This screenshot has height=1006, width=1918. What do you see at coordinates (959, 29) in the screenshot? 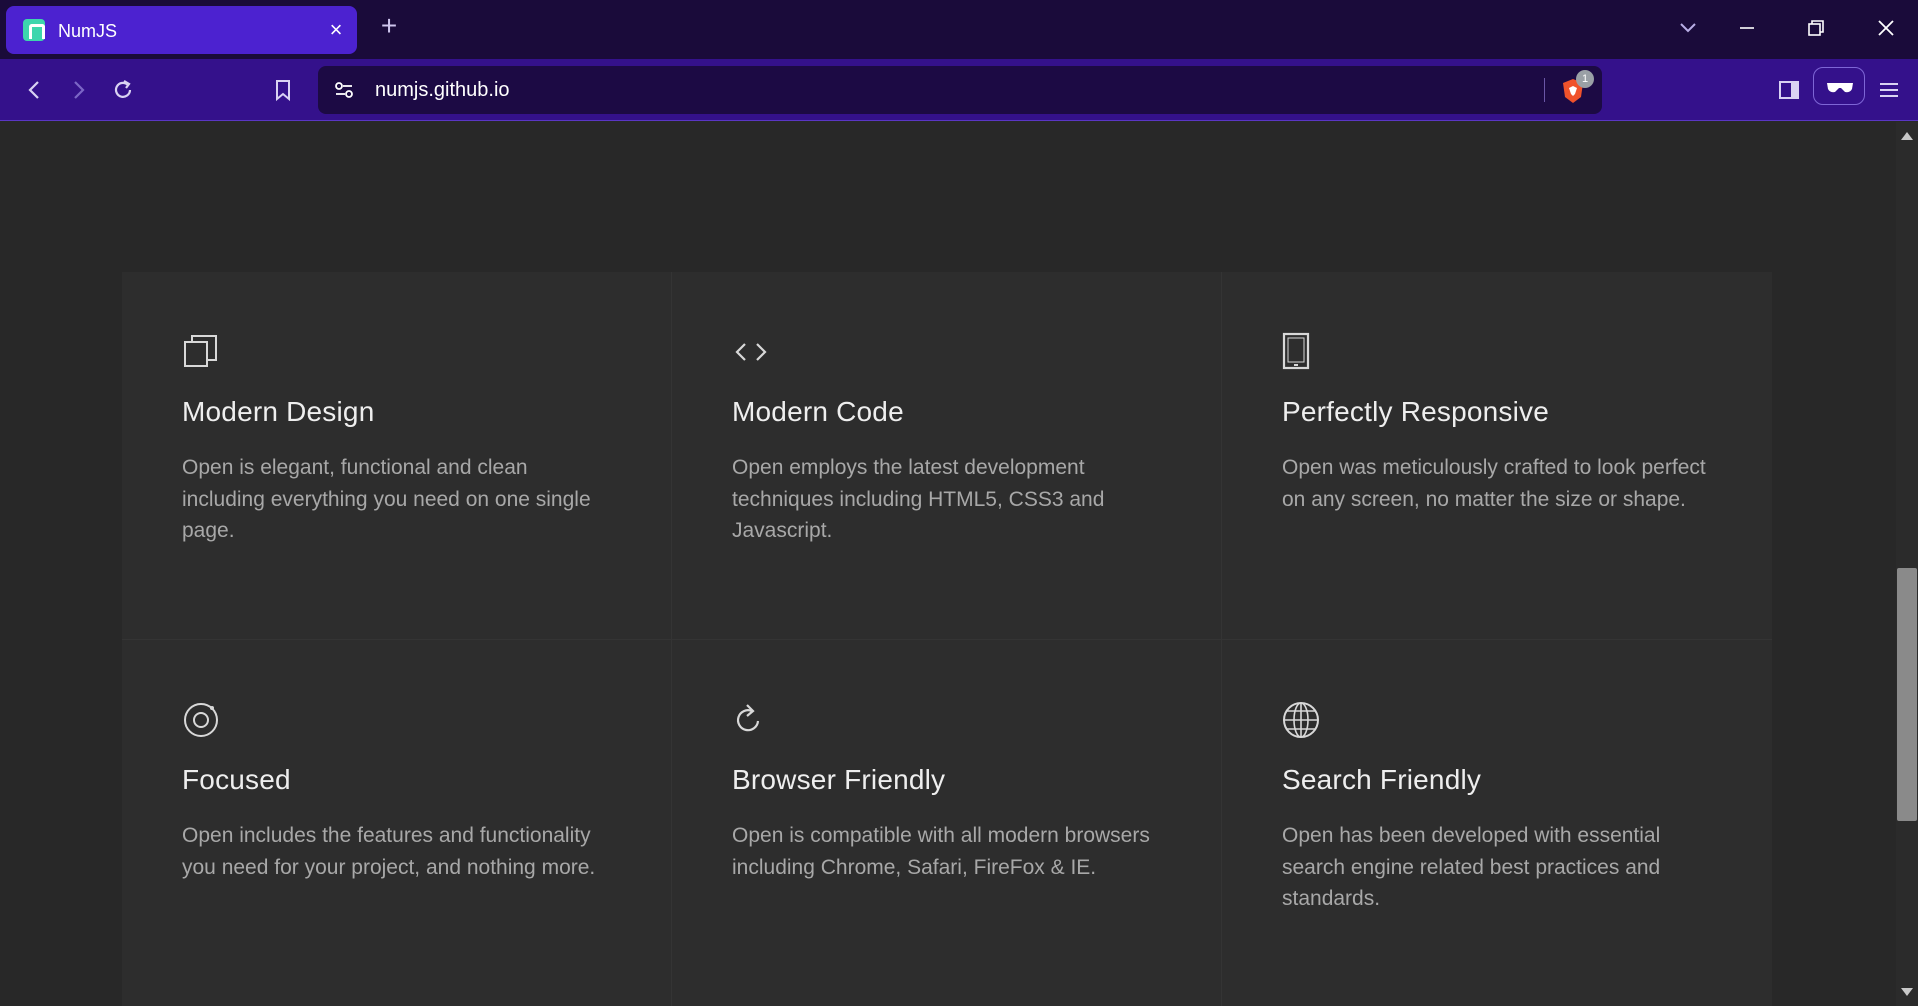
I see `tab-strip: NumJS × +` at bounding box center [959, 29].